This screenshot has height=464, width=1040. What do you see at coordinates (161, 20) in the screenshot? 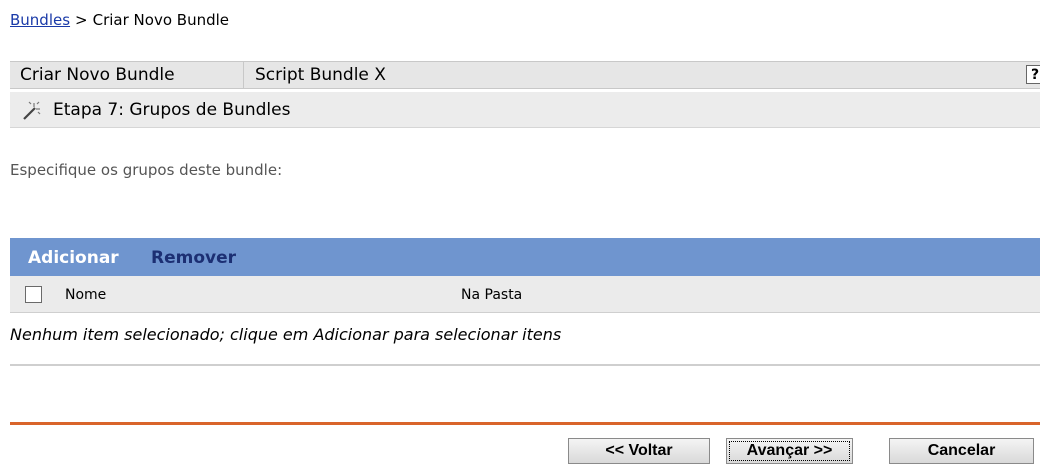
I see `breadcrumb-current: Criar Novo Bundle` at bounding box center [161, 20].